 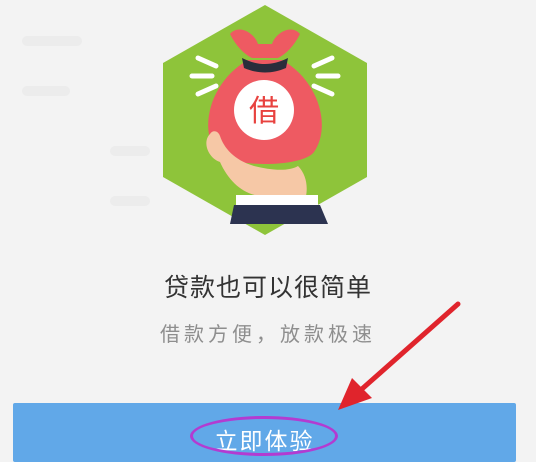 What do you see at coordinates (268, 334) in the screenshot?
I see `subline: 借款方便，放款极速` at bounding box center [268, 334].